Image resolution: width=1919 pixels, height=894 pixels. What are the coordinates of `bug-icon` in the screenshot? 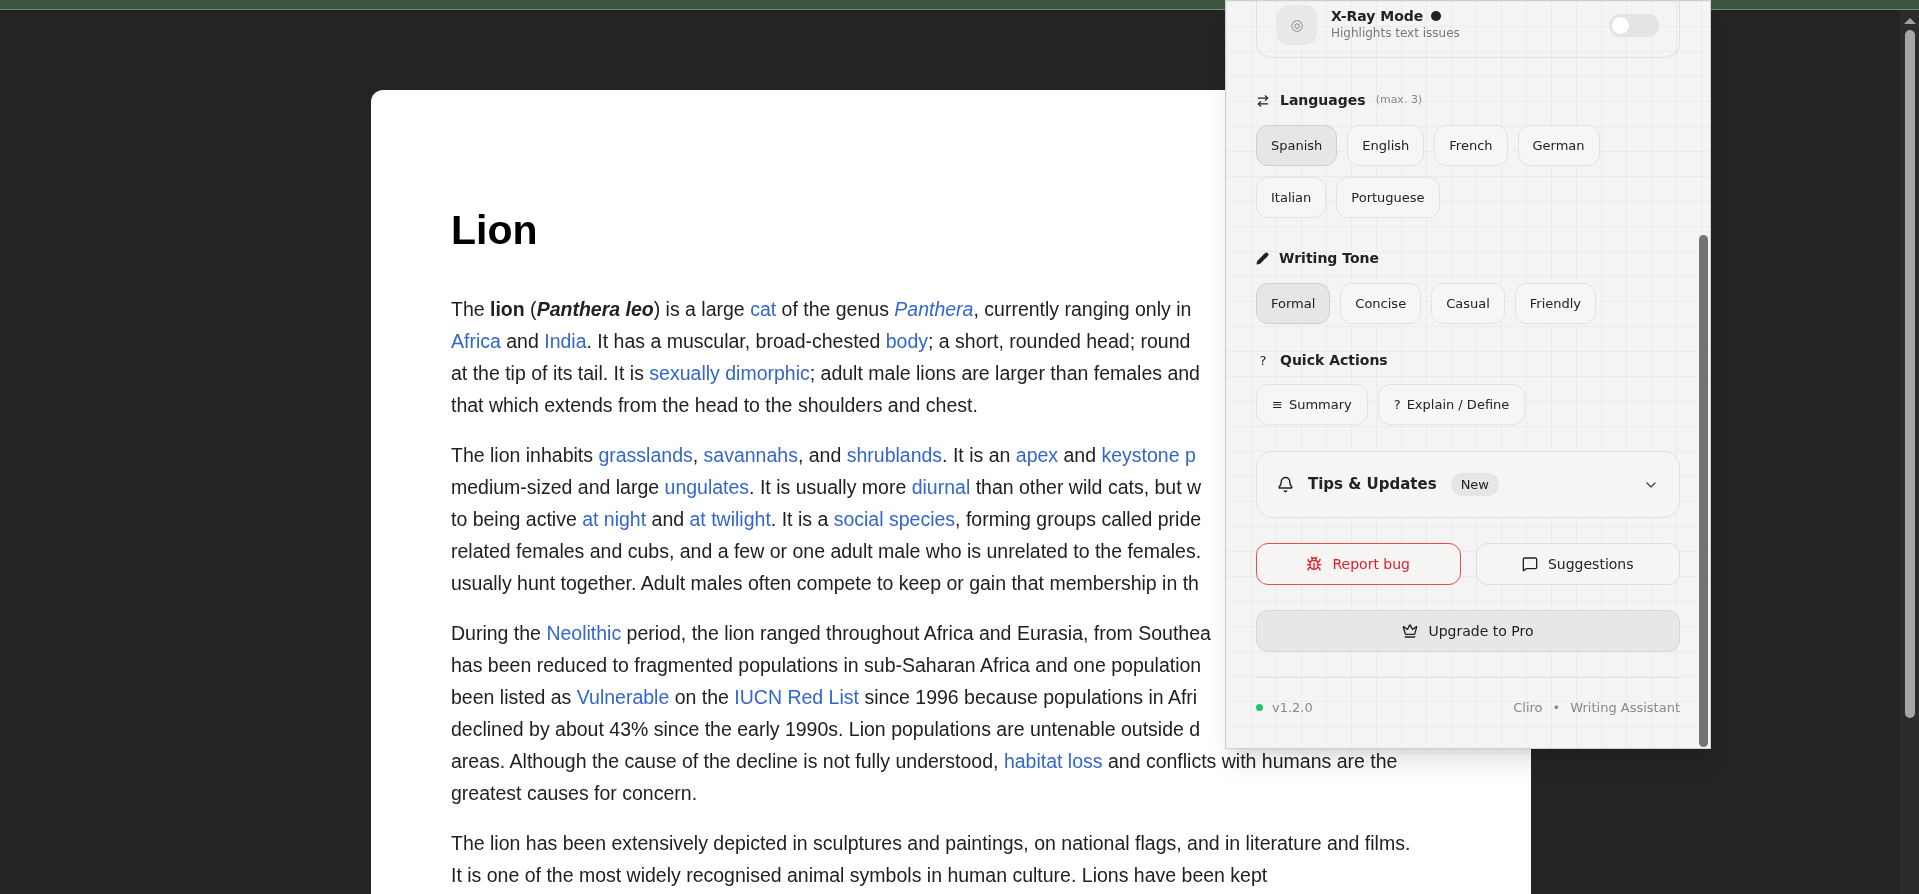 It's located at (1314, 564).